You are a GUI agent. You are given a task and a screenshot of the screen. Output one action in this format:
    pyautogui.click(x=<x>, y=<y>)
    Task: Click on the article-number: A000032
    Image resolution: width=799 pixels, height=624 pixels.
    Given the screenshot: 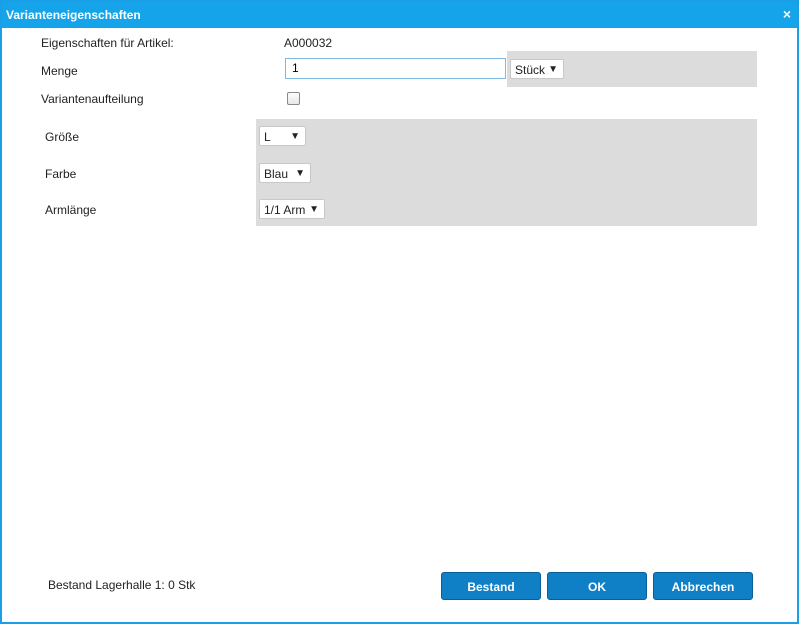 What is the action you would take?
    pyautogui.click(x=308, y=43)
    